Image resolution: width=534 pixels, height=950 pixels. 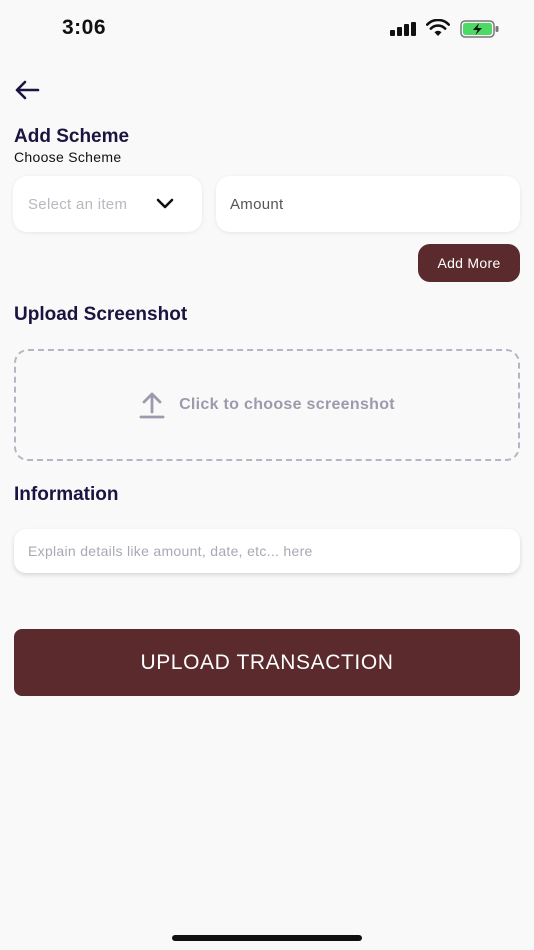 I want to click on home-indicator, so click(x=267, y=938).